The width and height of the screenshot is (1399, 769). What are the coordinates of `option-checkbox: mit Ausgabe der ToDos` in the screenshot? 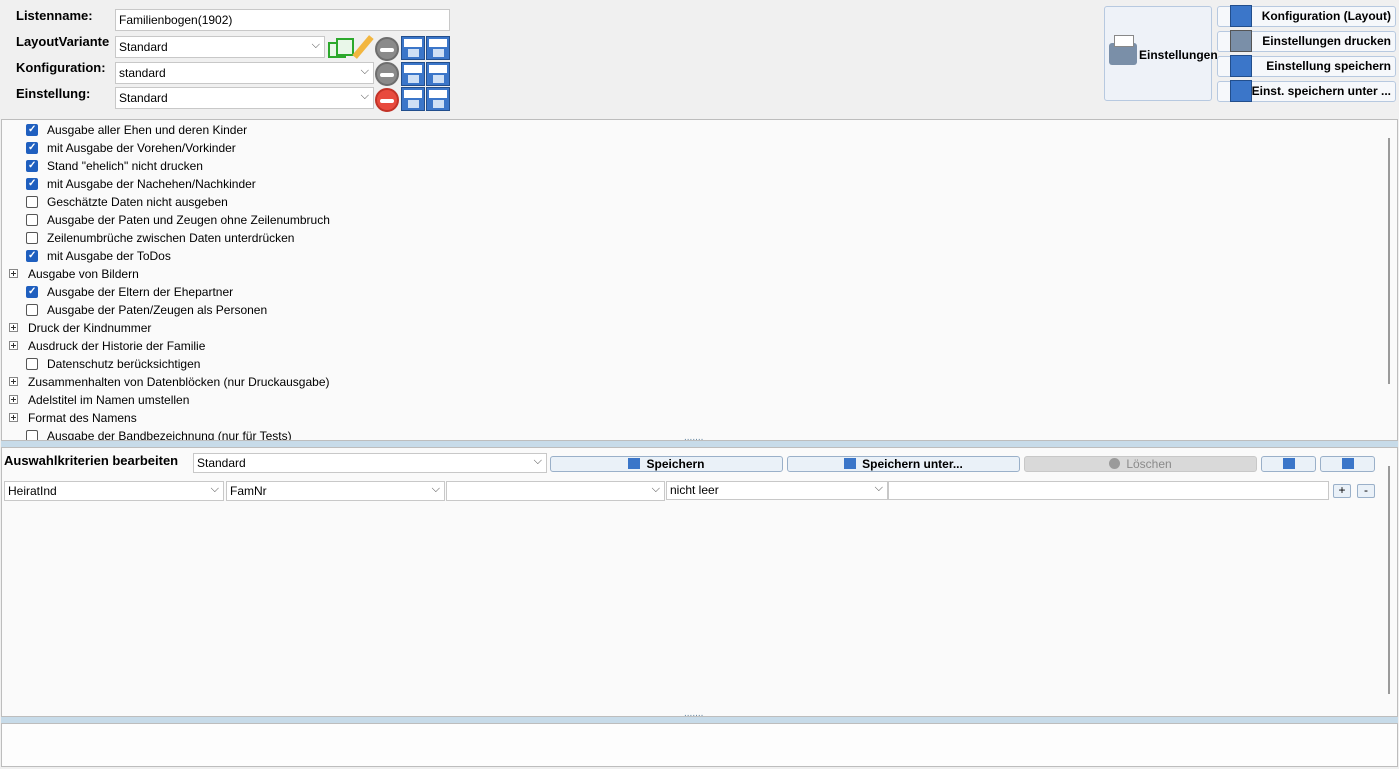 It's located at (98, 256).